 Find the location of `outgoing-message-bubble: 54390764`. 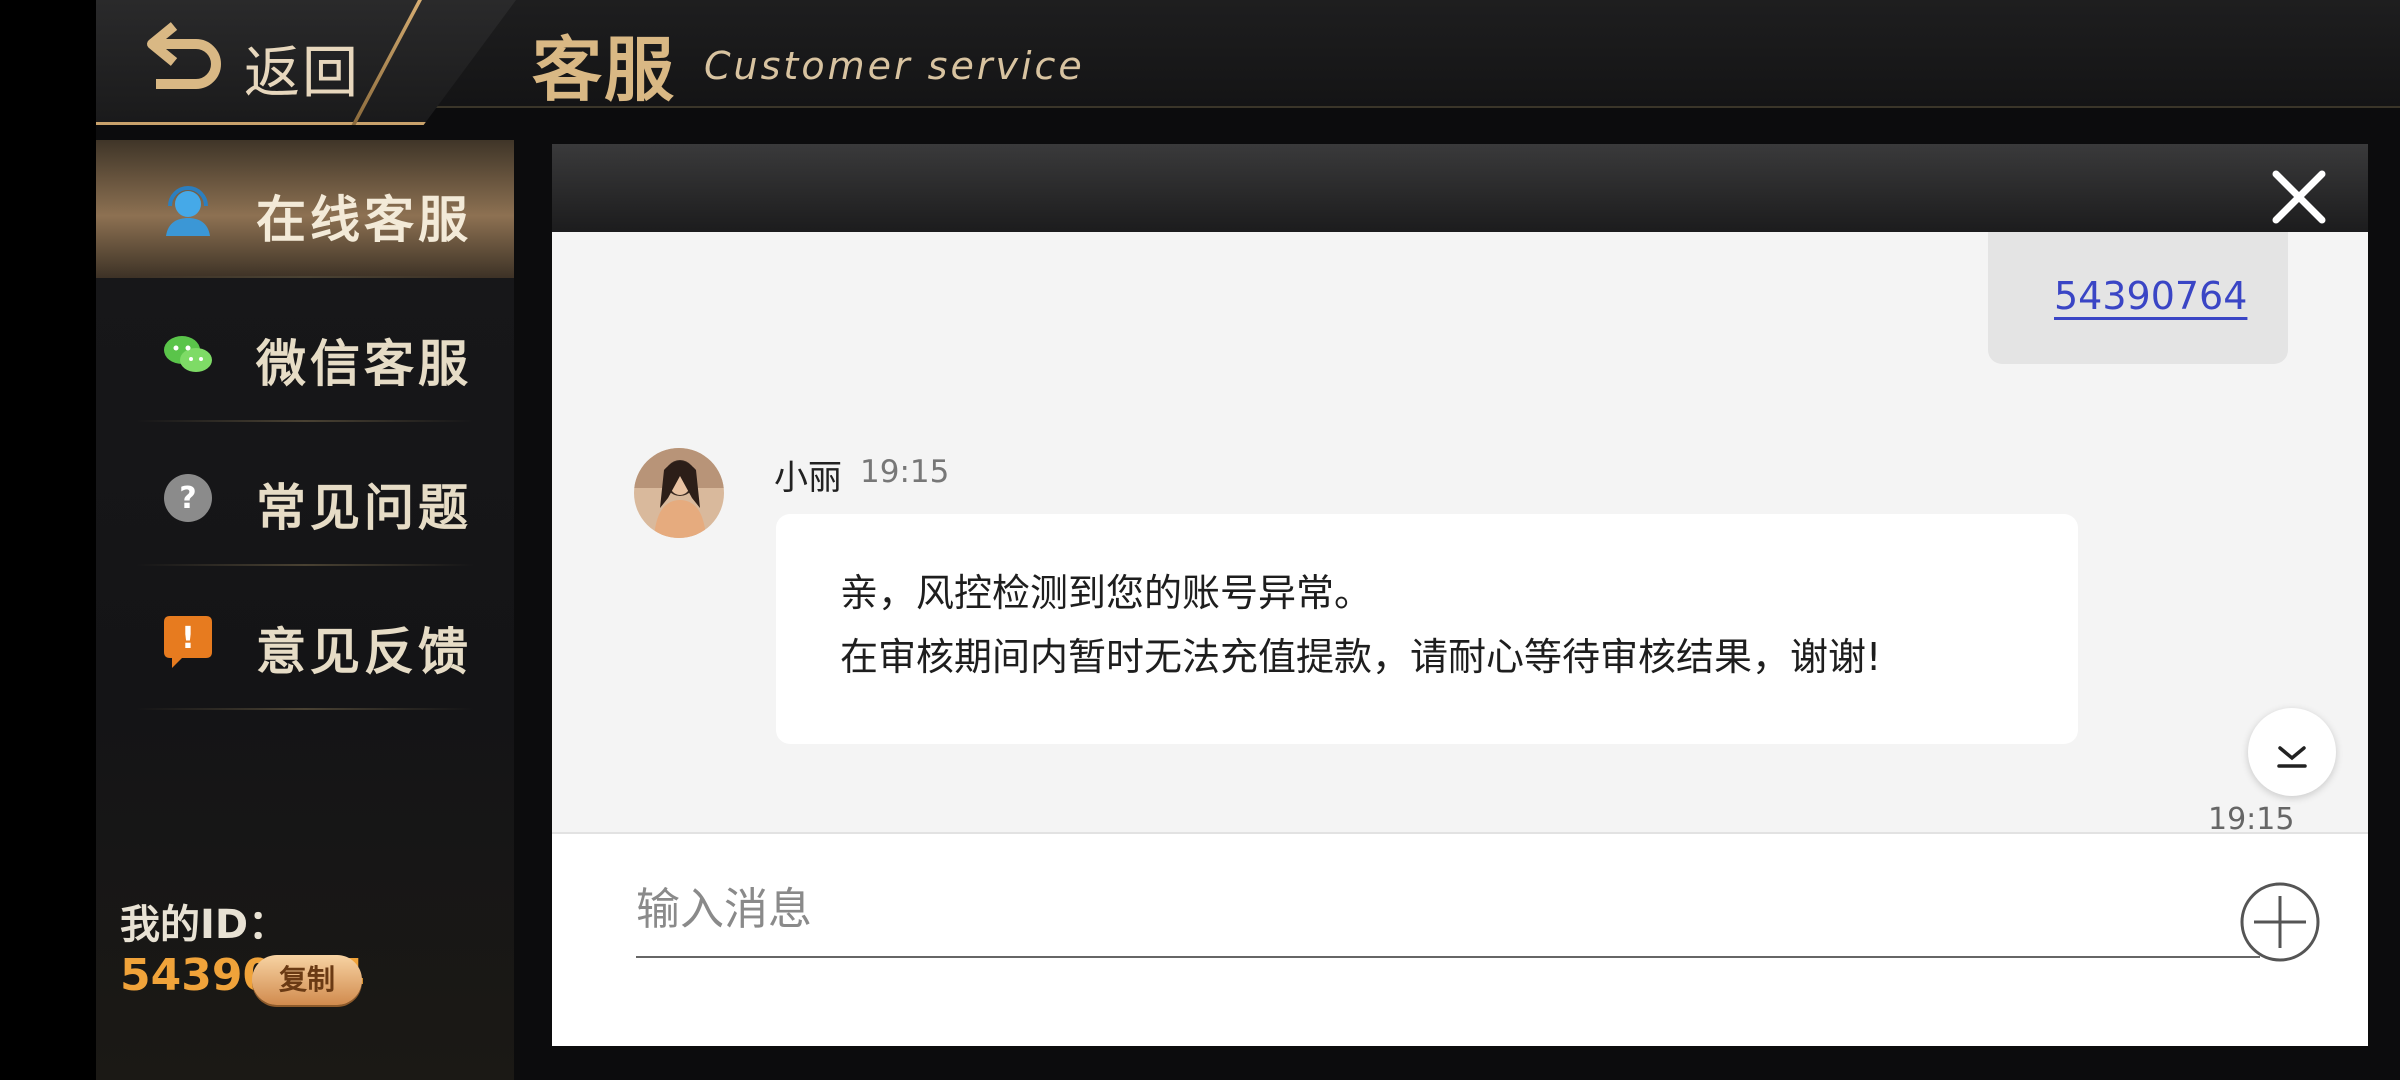

outgoing-message-bubble: 54390764 is located at coordinates (2138, 298).